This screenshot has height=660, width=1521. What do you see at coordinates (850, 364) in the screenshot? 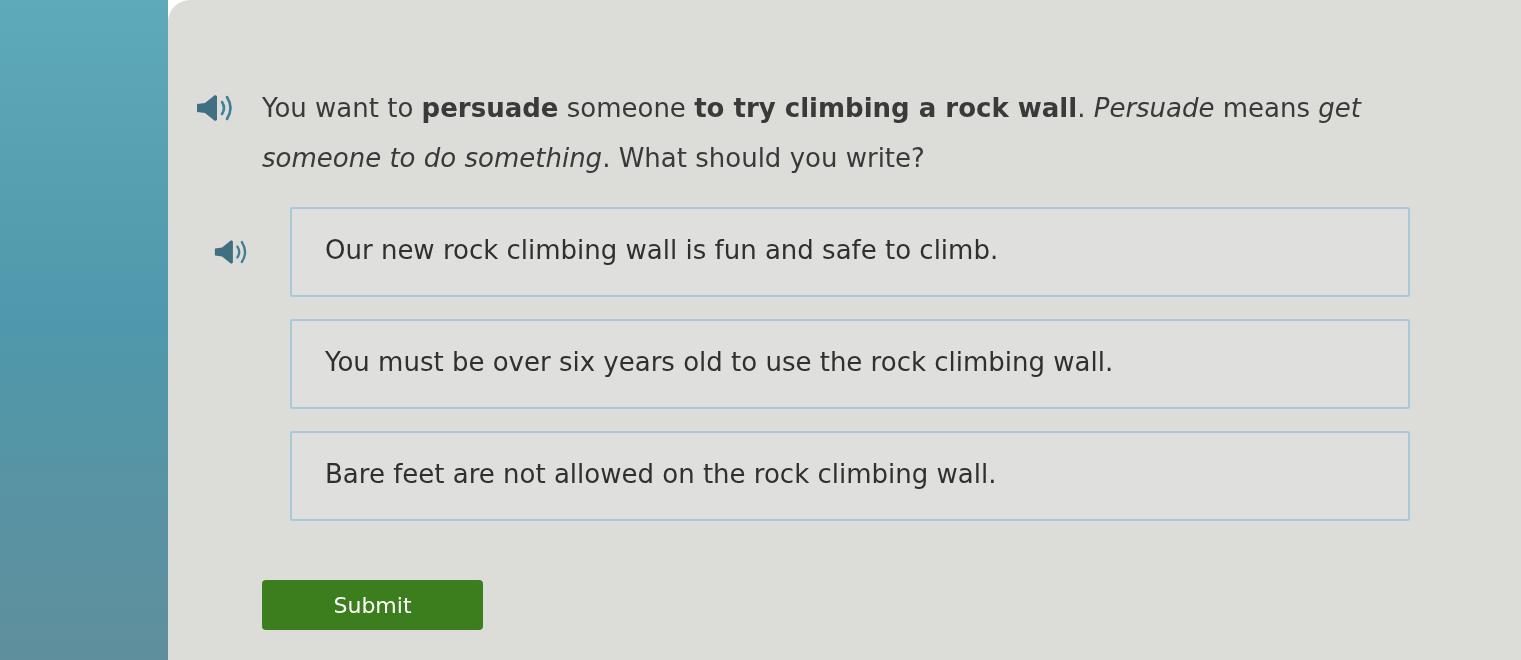
I see `answer-option: You must be over six years old to use the rock climbing wall.` at bounding box center [850, 364].